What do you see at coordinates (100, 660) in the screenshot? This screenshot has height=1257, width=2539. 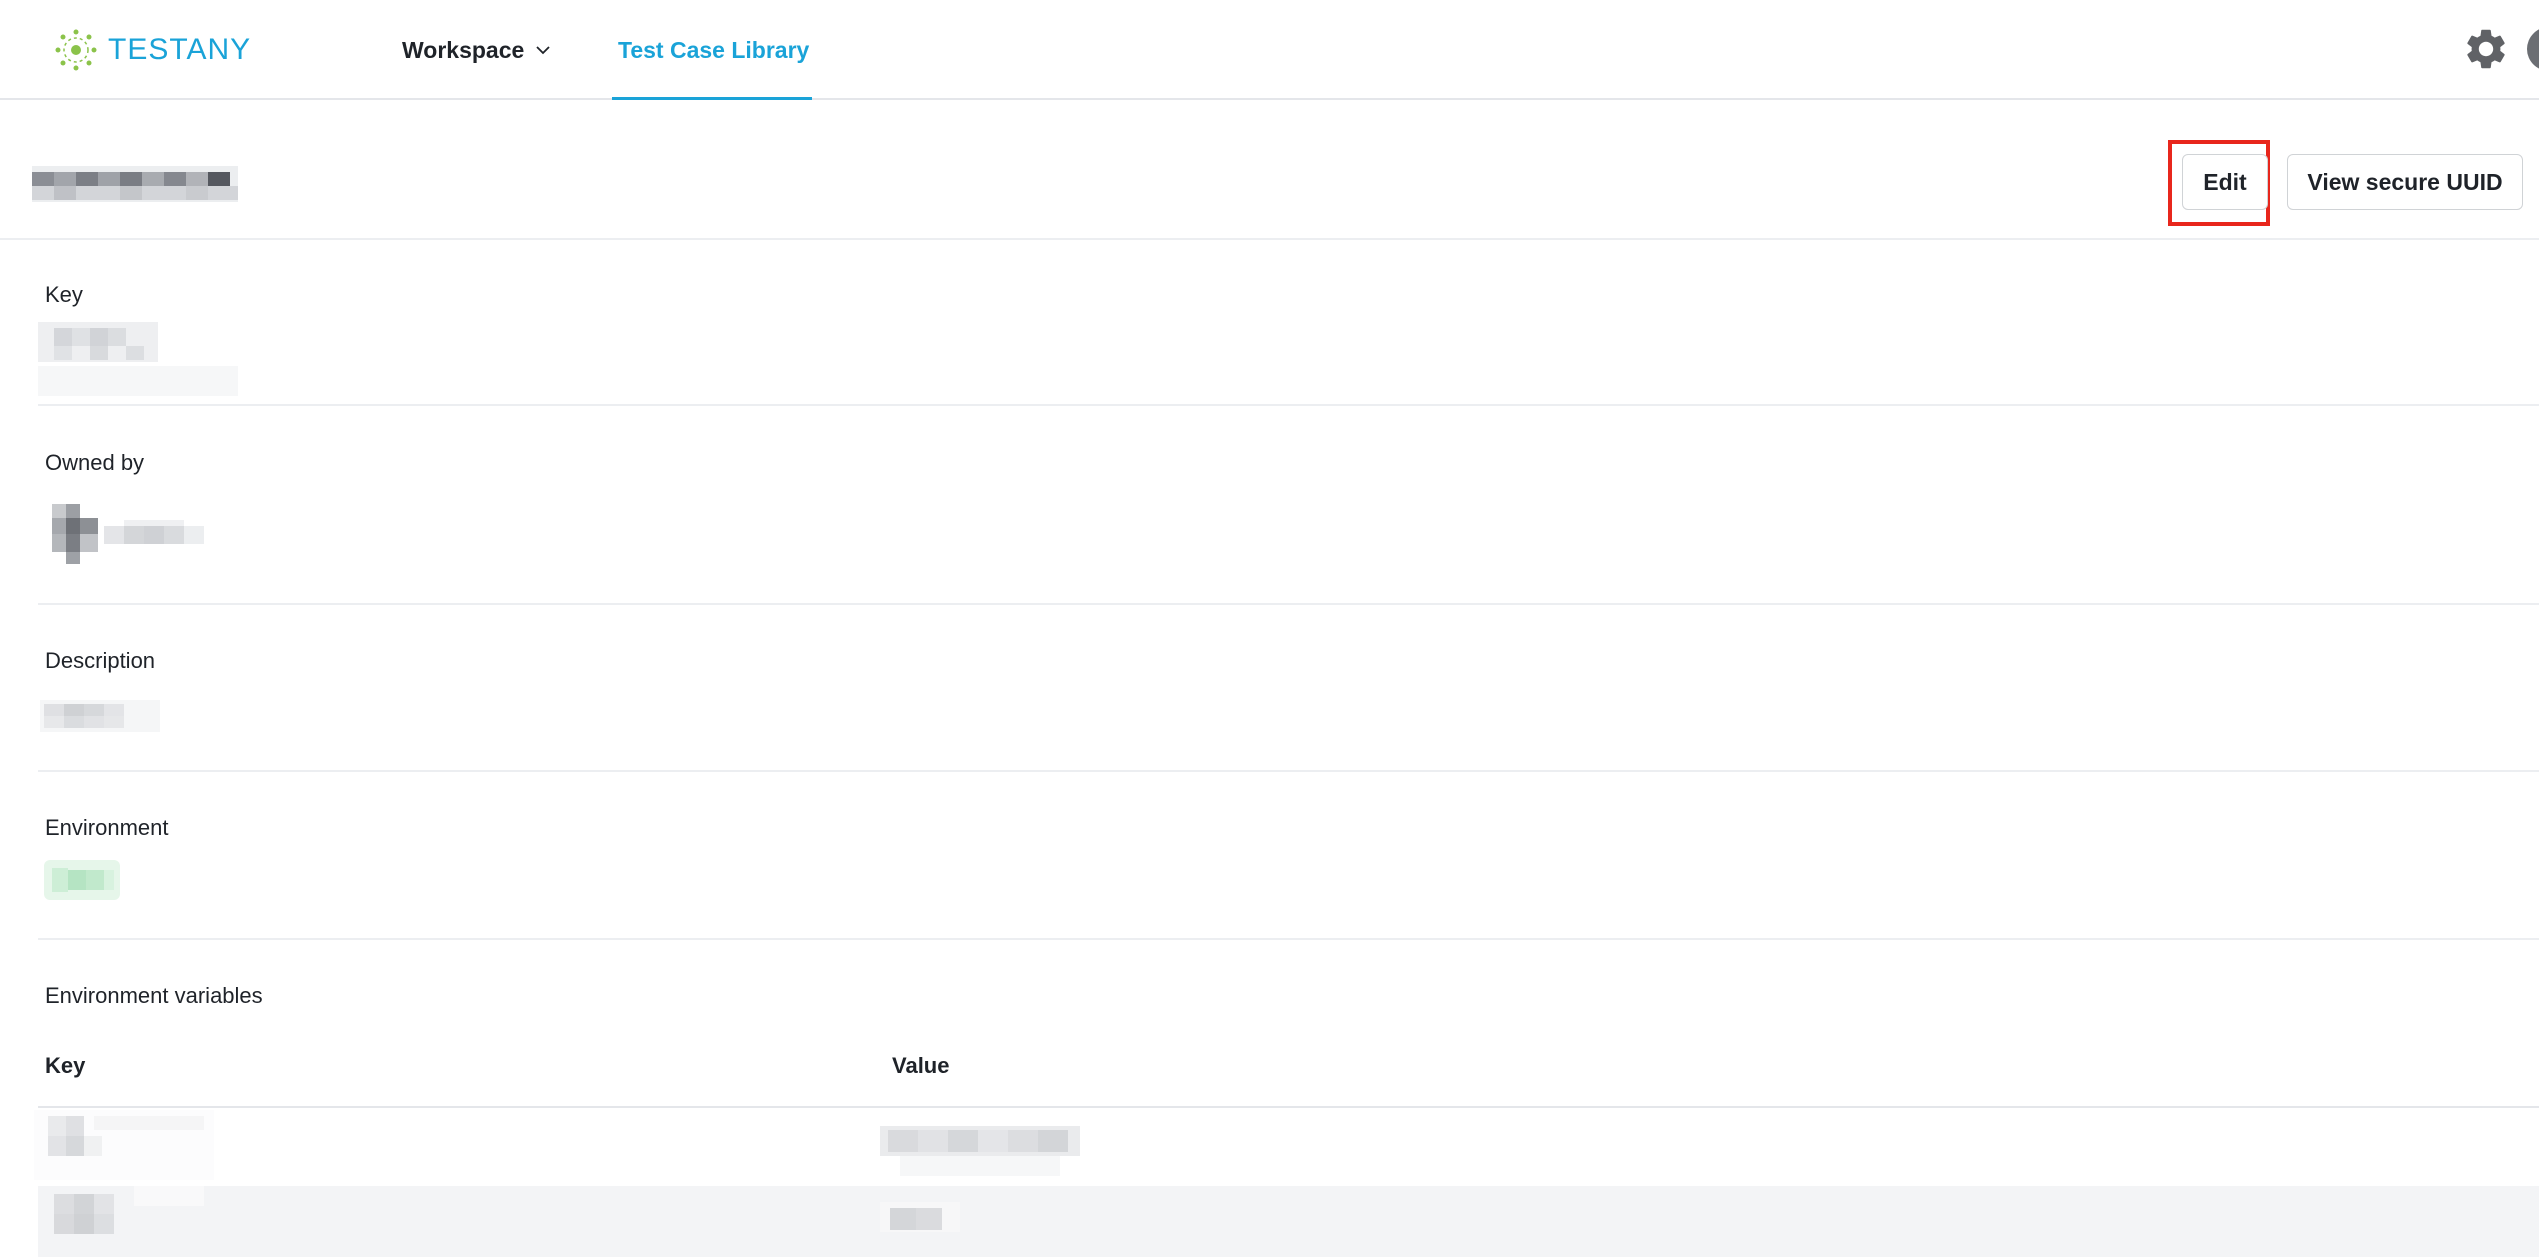 I see `description-field-label: Description` at bounding box center [100, 660].